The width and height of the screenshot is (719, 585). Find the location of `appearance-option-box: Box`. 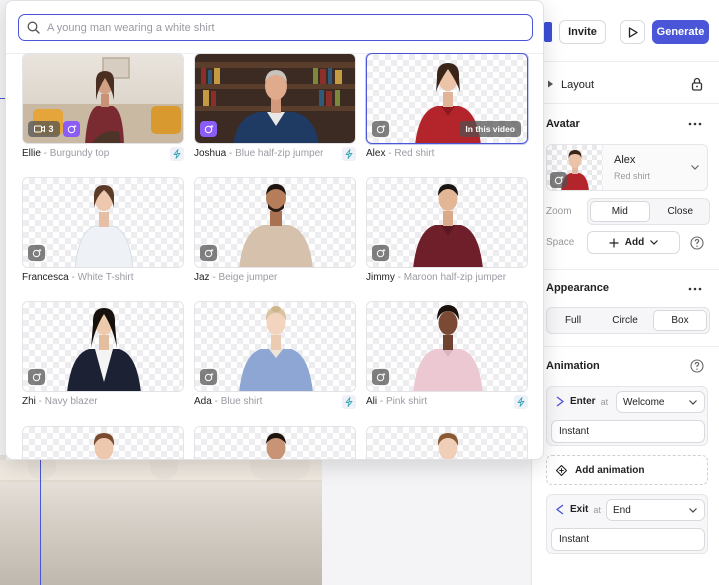

appearance-option-box: Box is located at coordinates (680, 320).